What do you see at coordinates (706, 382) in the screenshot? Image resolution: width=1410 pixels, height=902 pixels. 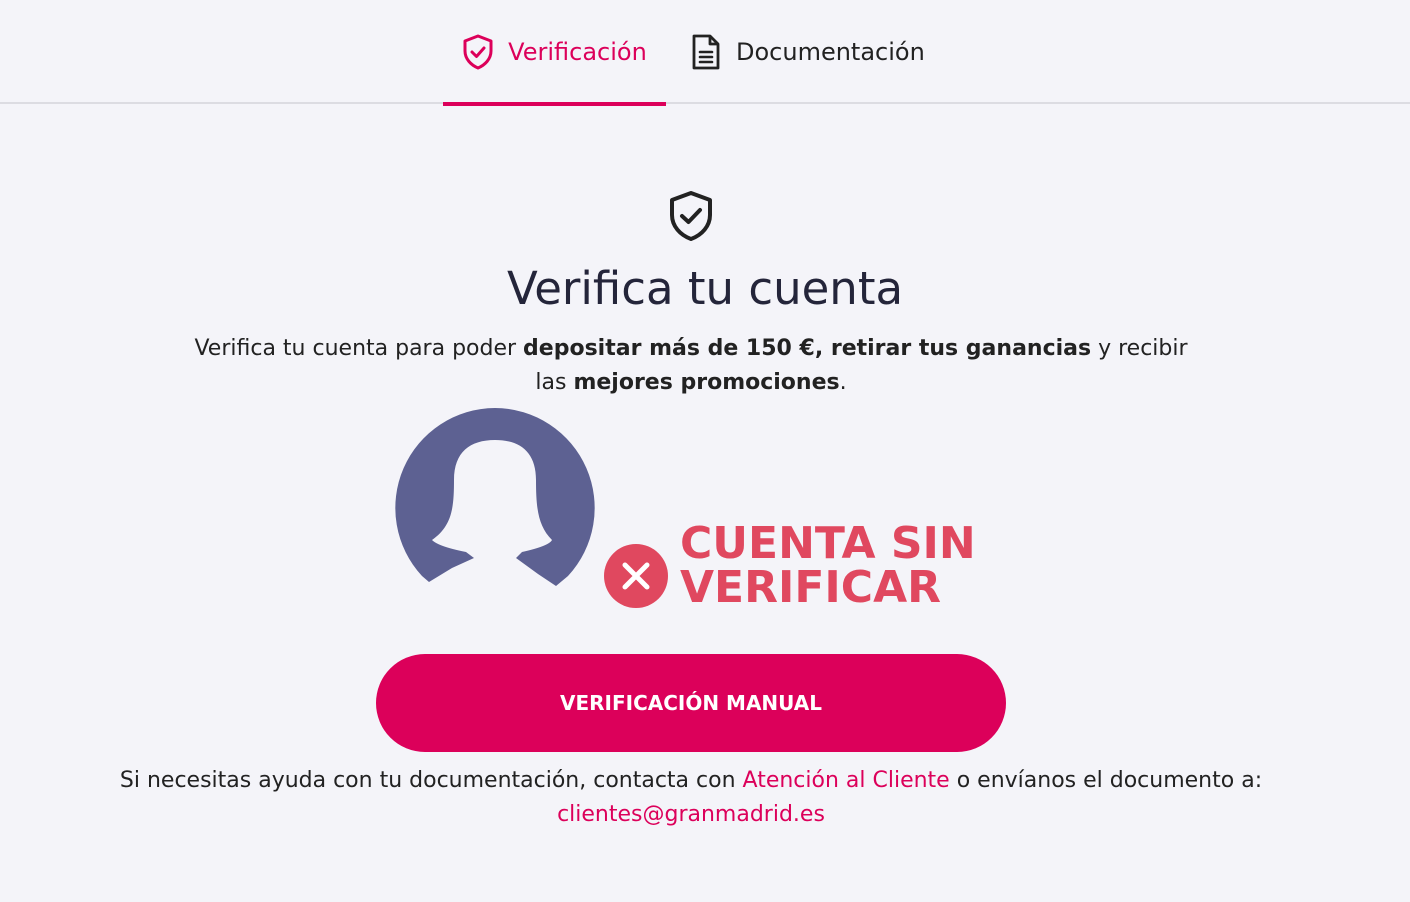 I see `description-highlight: mejores promociones` at bounding box center [706, 382].